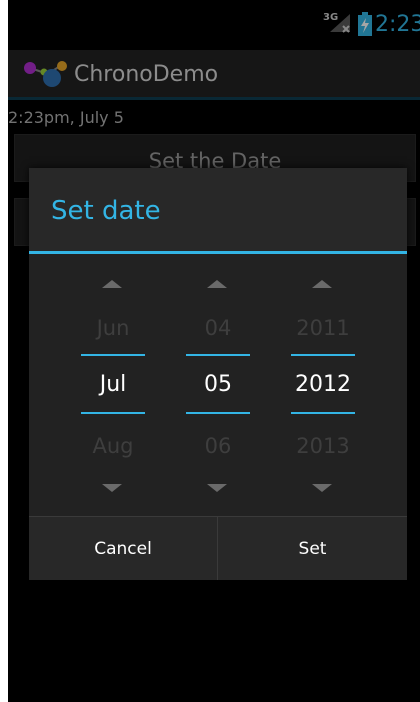 This screenshot has height=702, width=420. Describe the element at coordinates (323, 355) in the screenshot. I see `year-divider-top` at that location.